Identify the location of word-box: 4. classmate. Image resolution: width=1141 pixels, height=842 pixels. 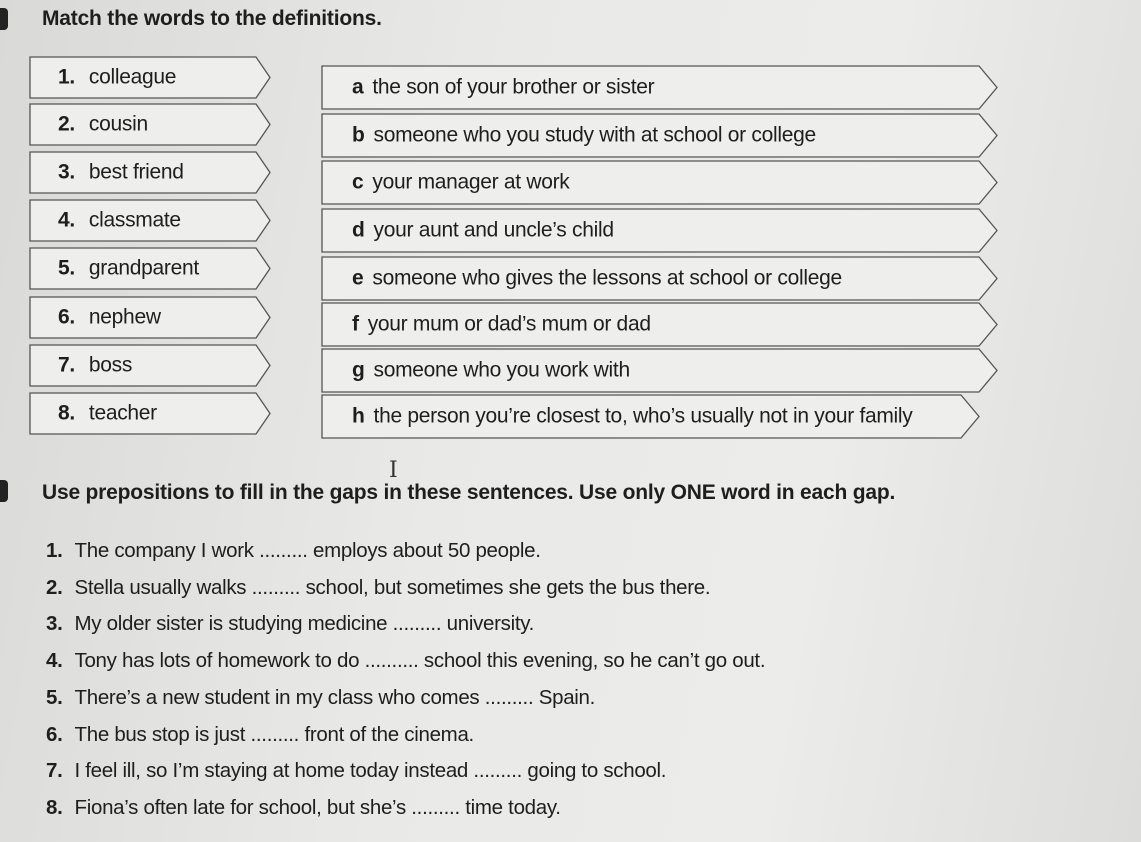
(150, 220).